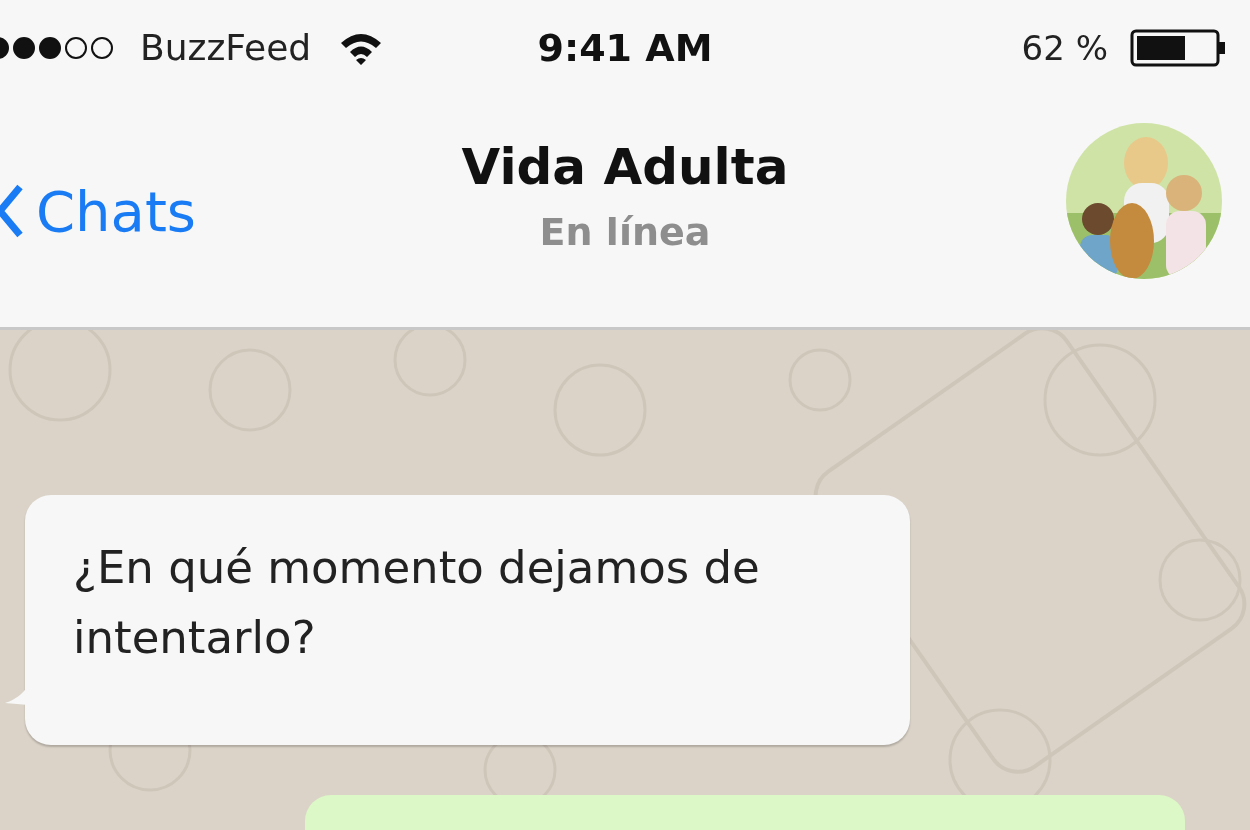 The image size is (1250, 830). Describe the element at coordinates (625, 167) in the screenshot. I see `chat-title: Vida Adulta` at that location.